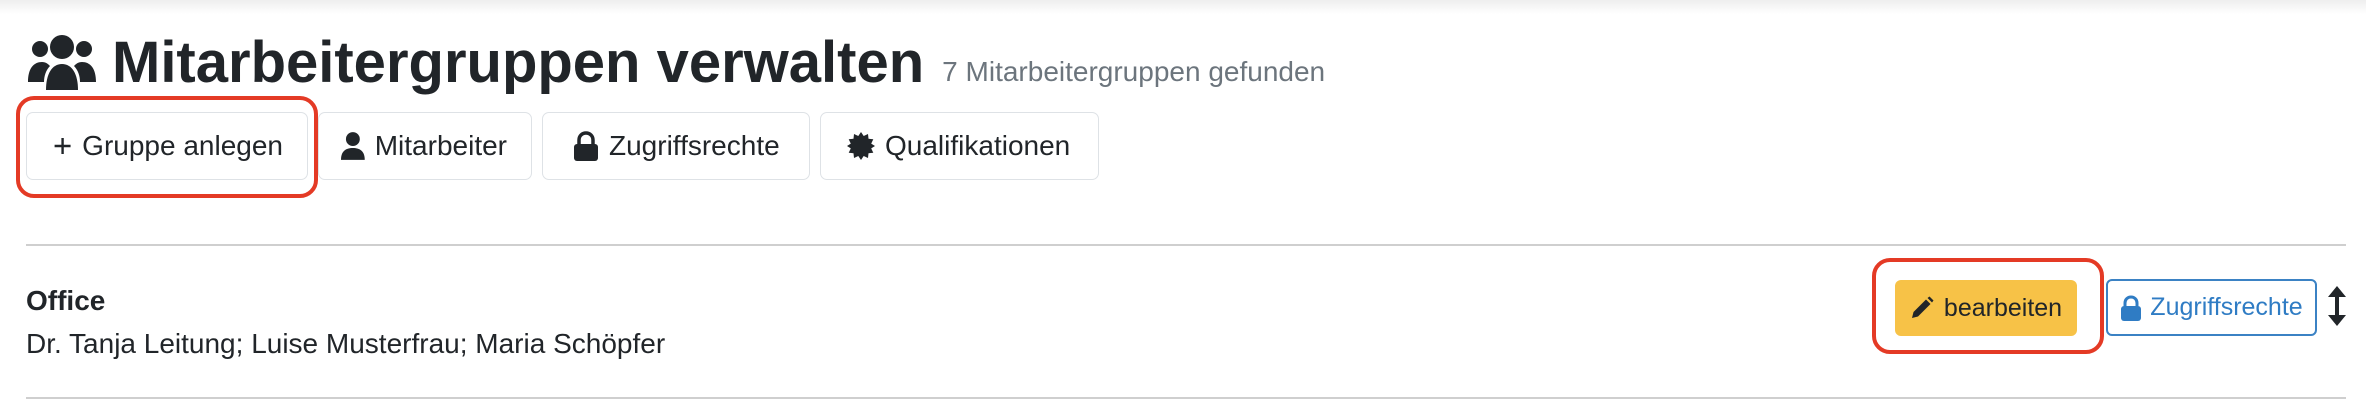  What do you see at coordinates (1186, 398) in the screenshot?
I see `divider-bottom` at bounding box center [1186, 398].